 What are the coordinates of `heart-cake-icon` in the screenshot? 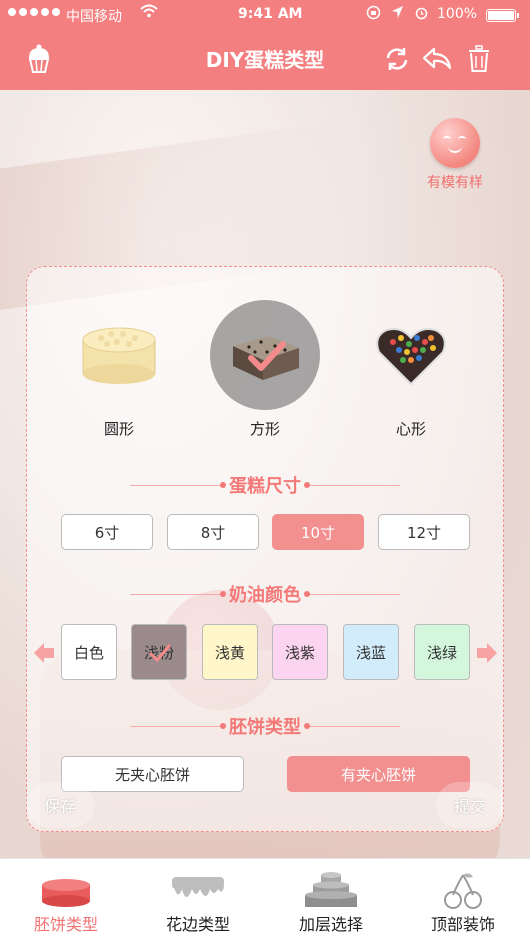 It's located at (411, 355).